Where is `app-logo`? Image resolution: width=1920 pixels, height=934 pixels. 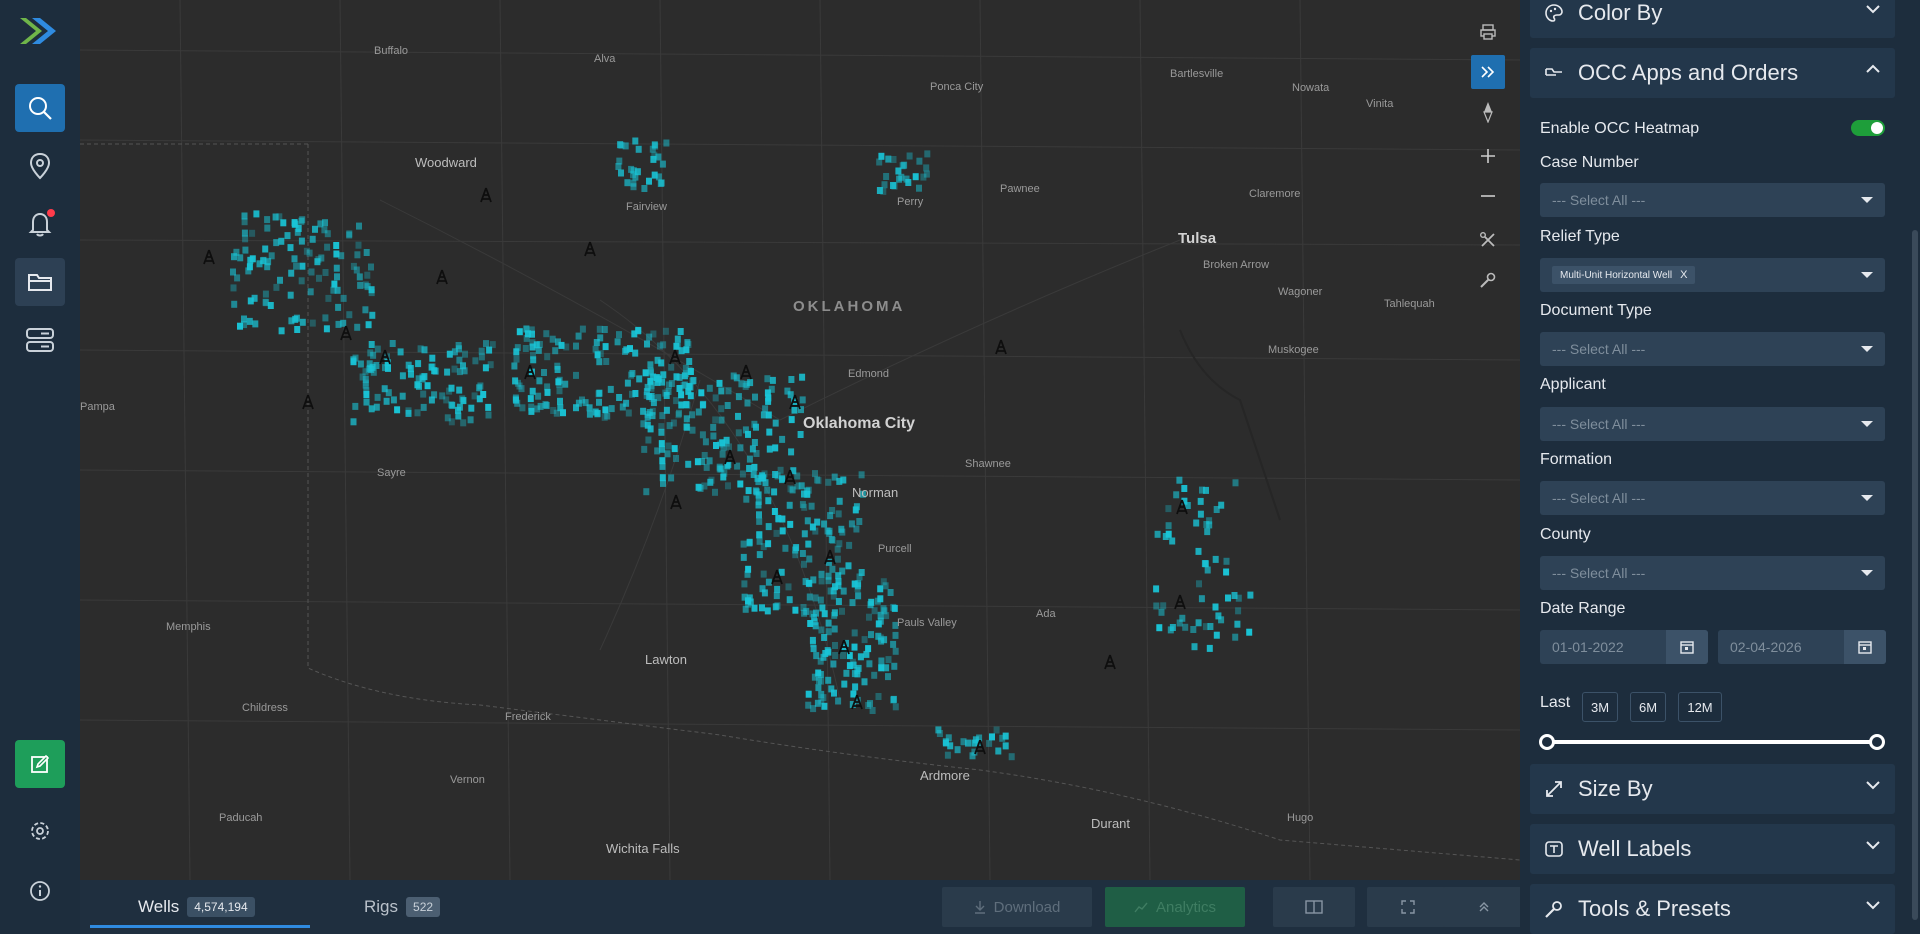 app-logo is located at coordinates (40, 31).